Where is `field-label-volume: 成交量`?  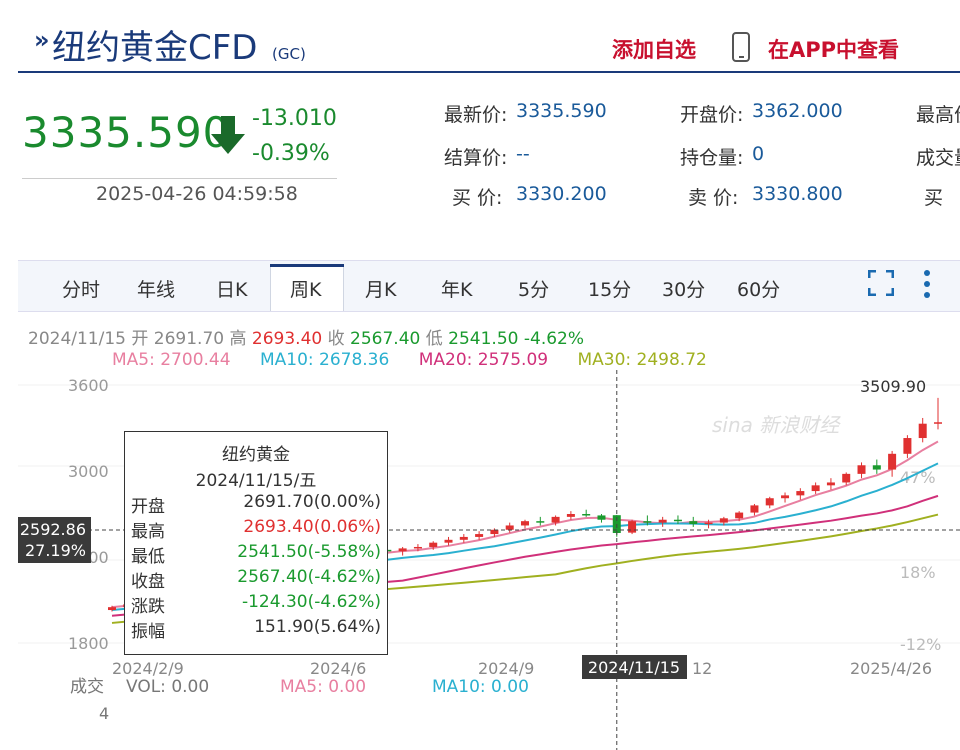
field-label-volume: 成交量 is located at coordinates (938, 158).